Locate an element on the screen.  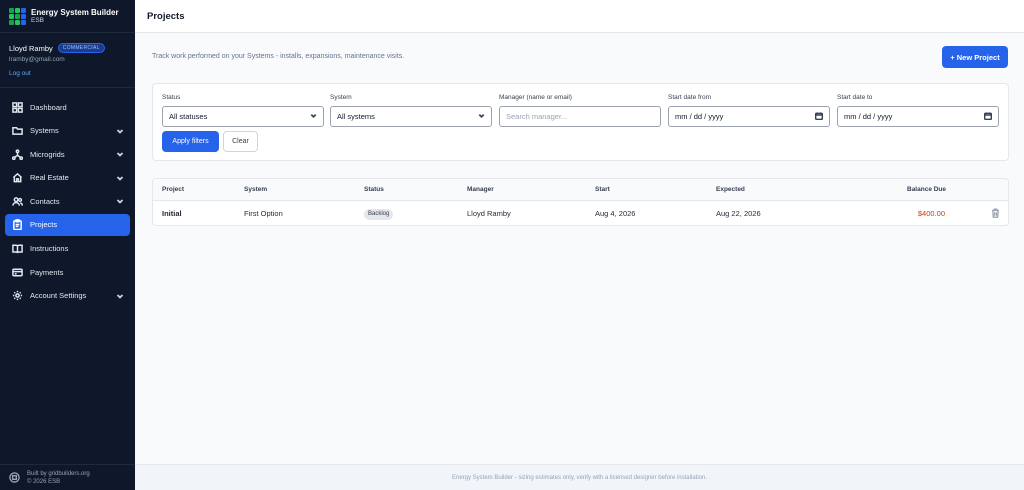
copyright-text: © 2026 ESB is located at coordinates (44, 481).